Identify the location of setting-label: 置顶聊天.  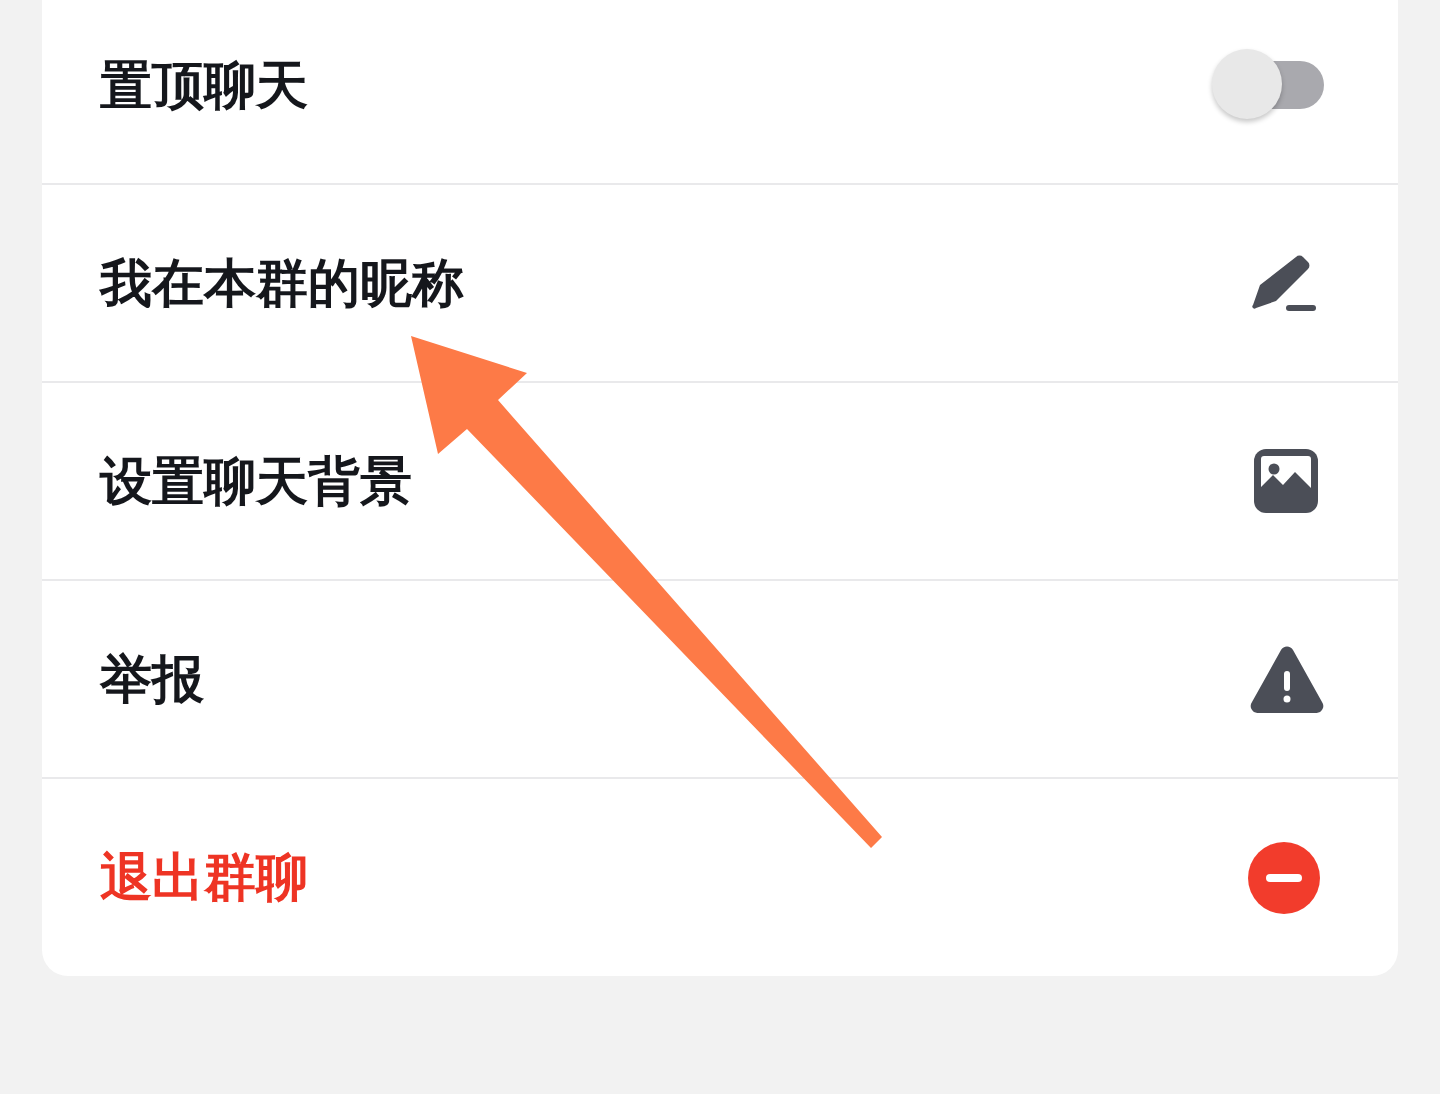
(204, 85).